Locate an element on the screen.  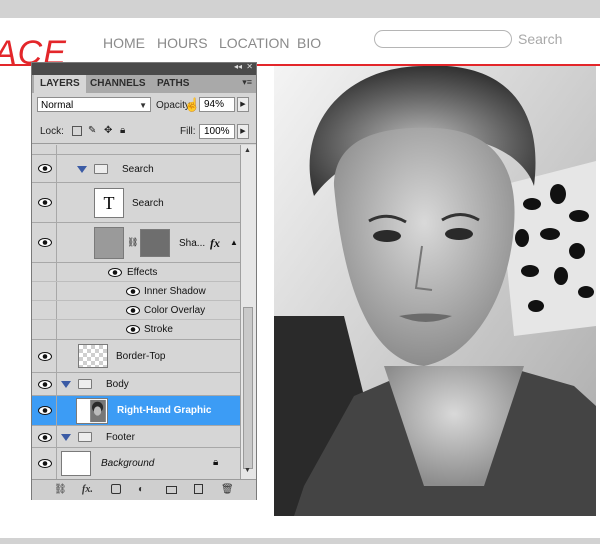
panel-bottom-toolbar: ⛓︎ fx. ◐ 🗑︎ is located at coordinates (144, 489).